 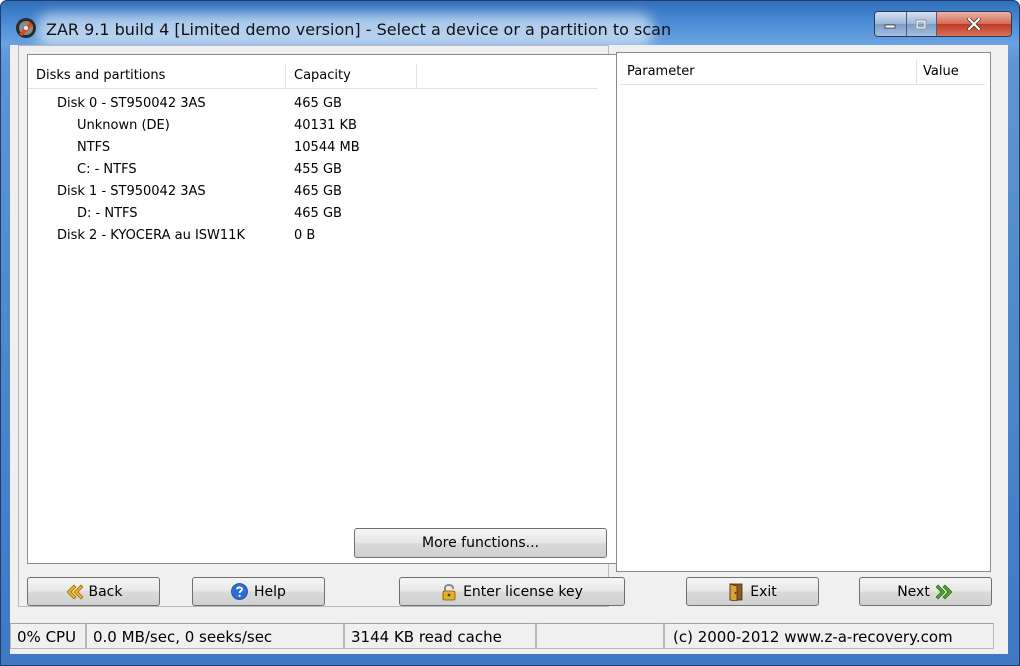 What do you see at coordinates (913, 591) in the screenshot?
I see `next-label: Next` at bounding box center [913, 591].